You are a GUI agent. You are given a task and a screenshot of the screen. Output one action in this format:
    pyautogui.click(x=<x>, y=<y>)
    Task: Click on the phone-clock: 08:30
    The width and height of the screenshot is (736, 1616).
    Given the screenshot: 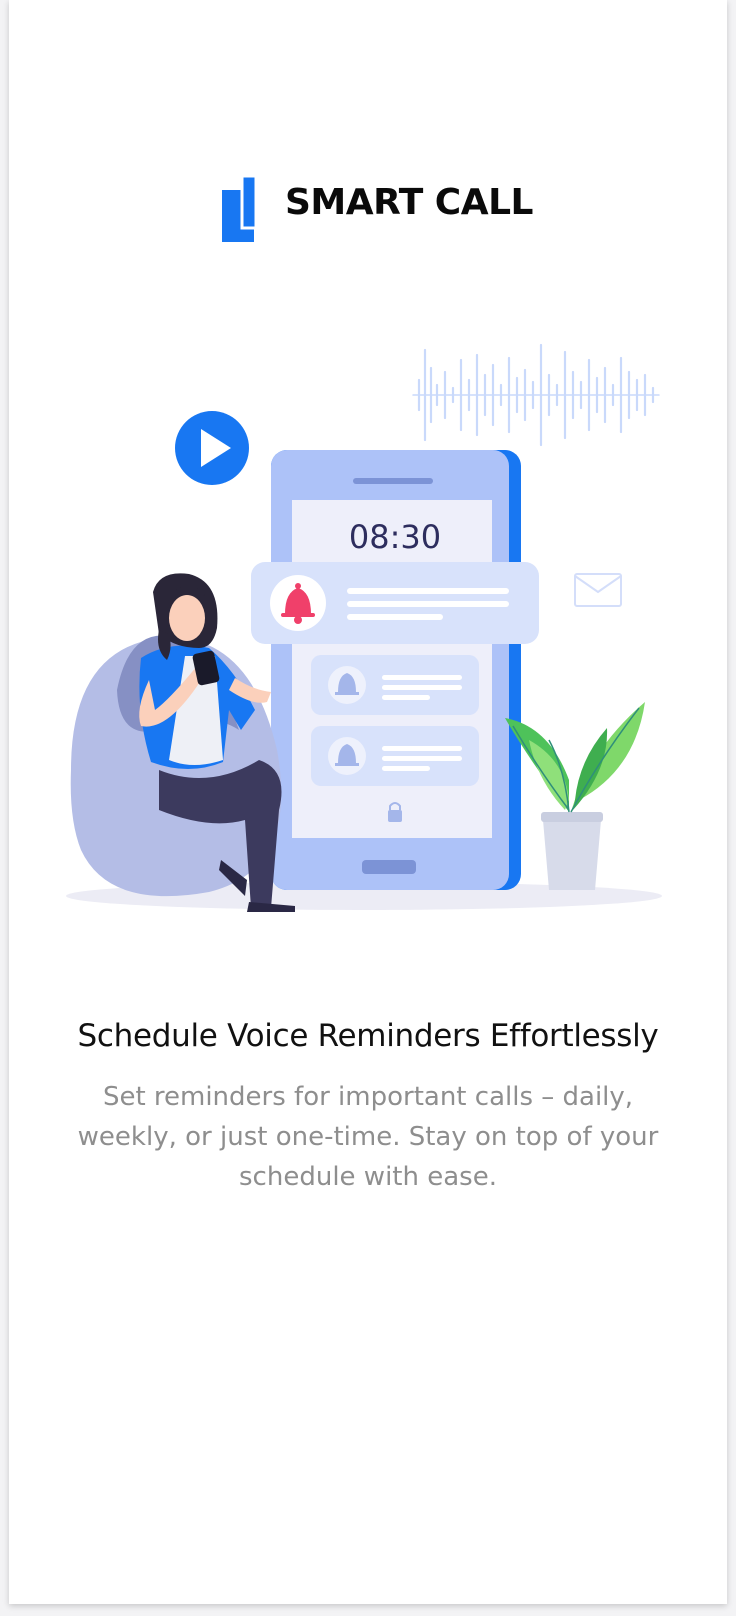 What is the action you would take?
    pyautogui.click(x=395, y=537)
    